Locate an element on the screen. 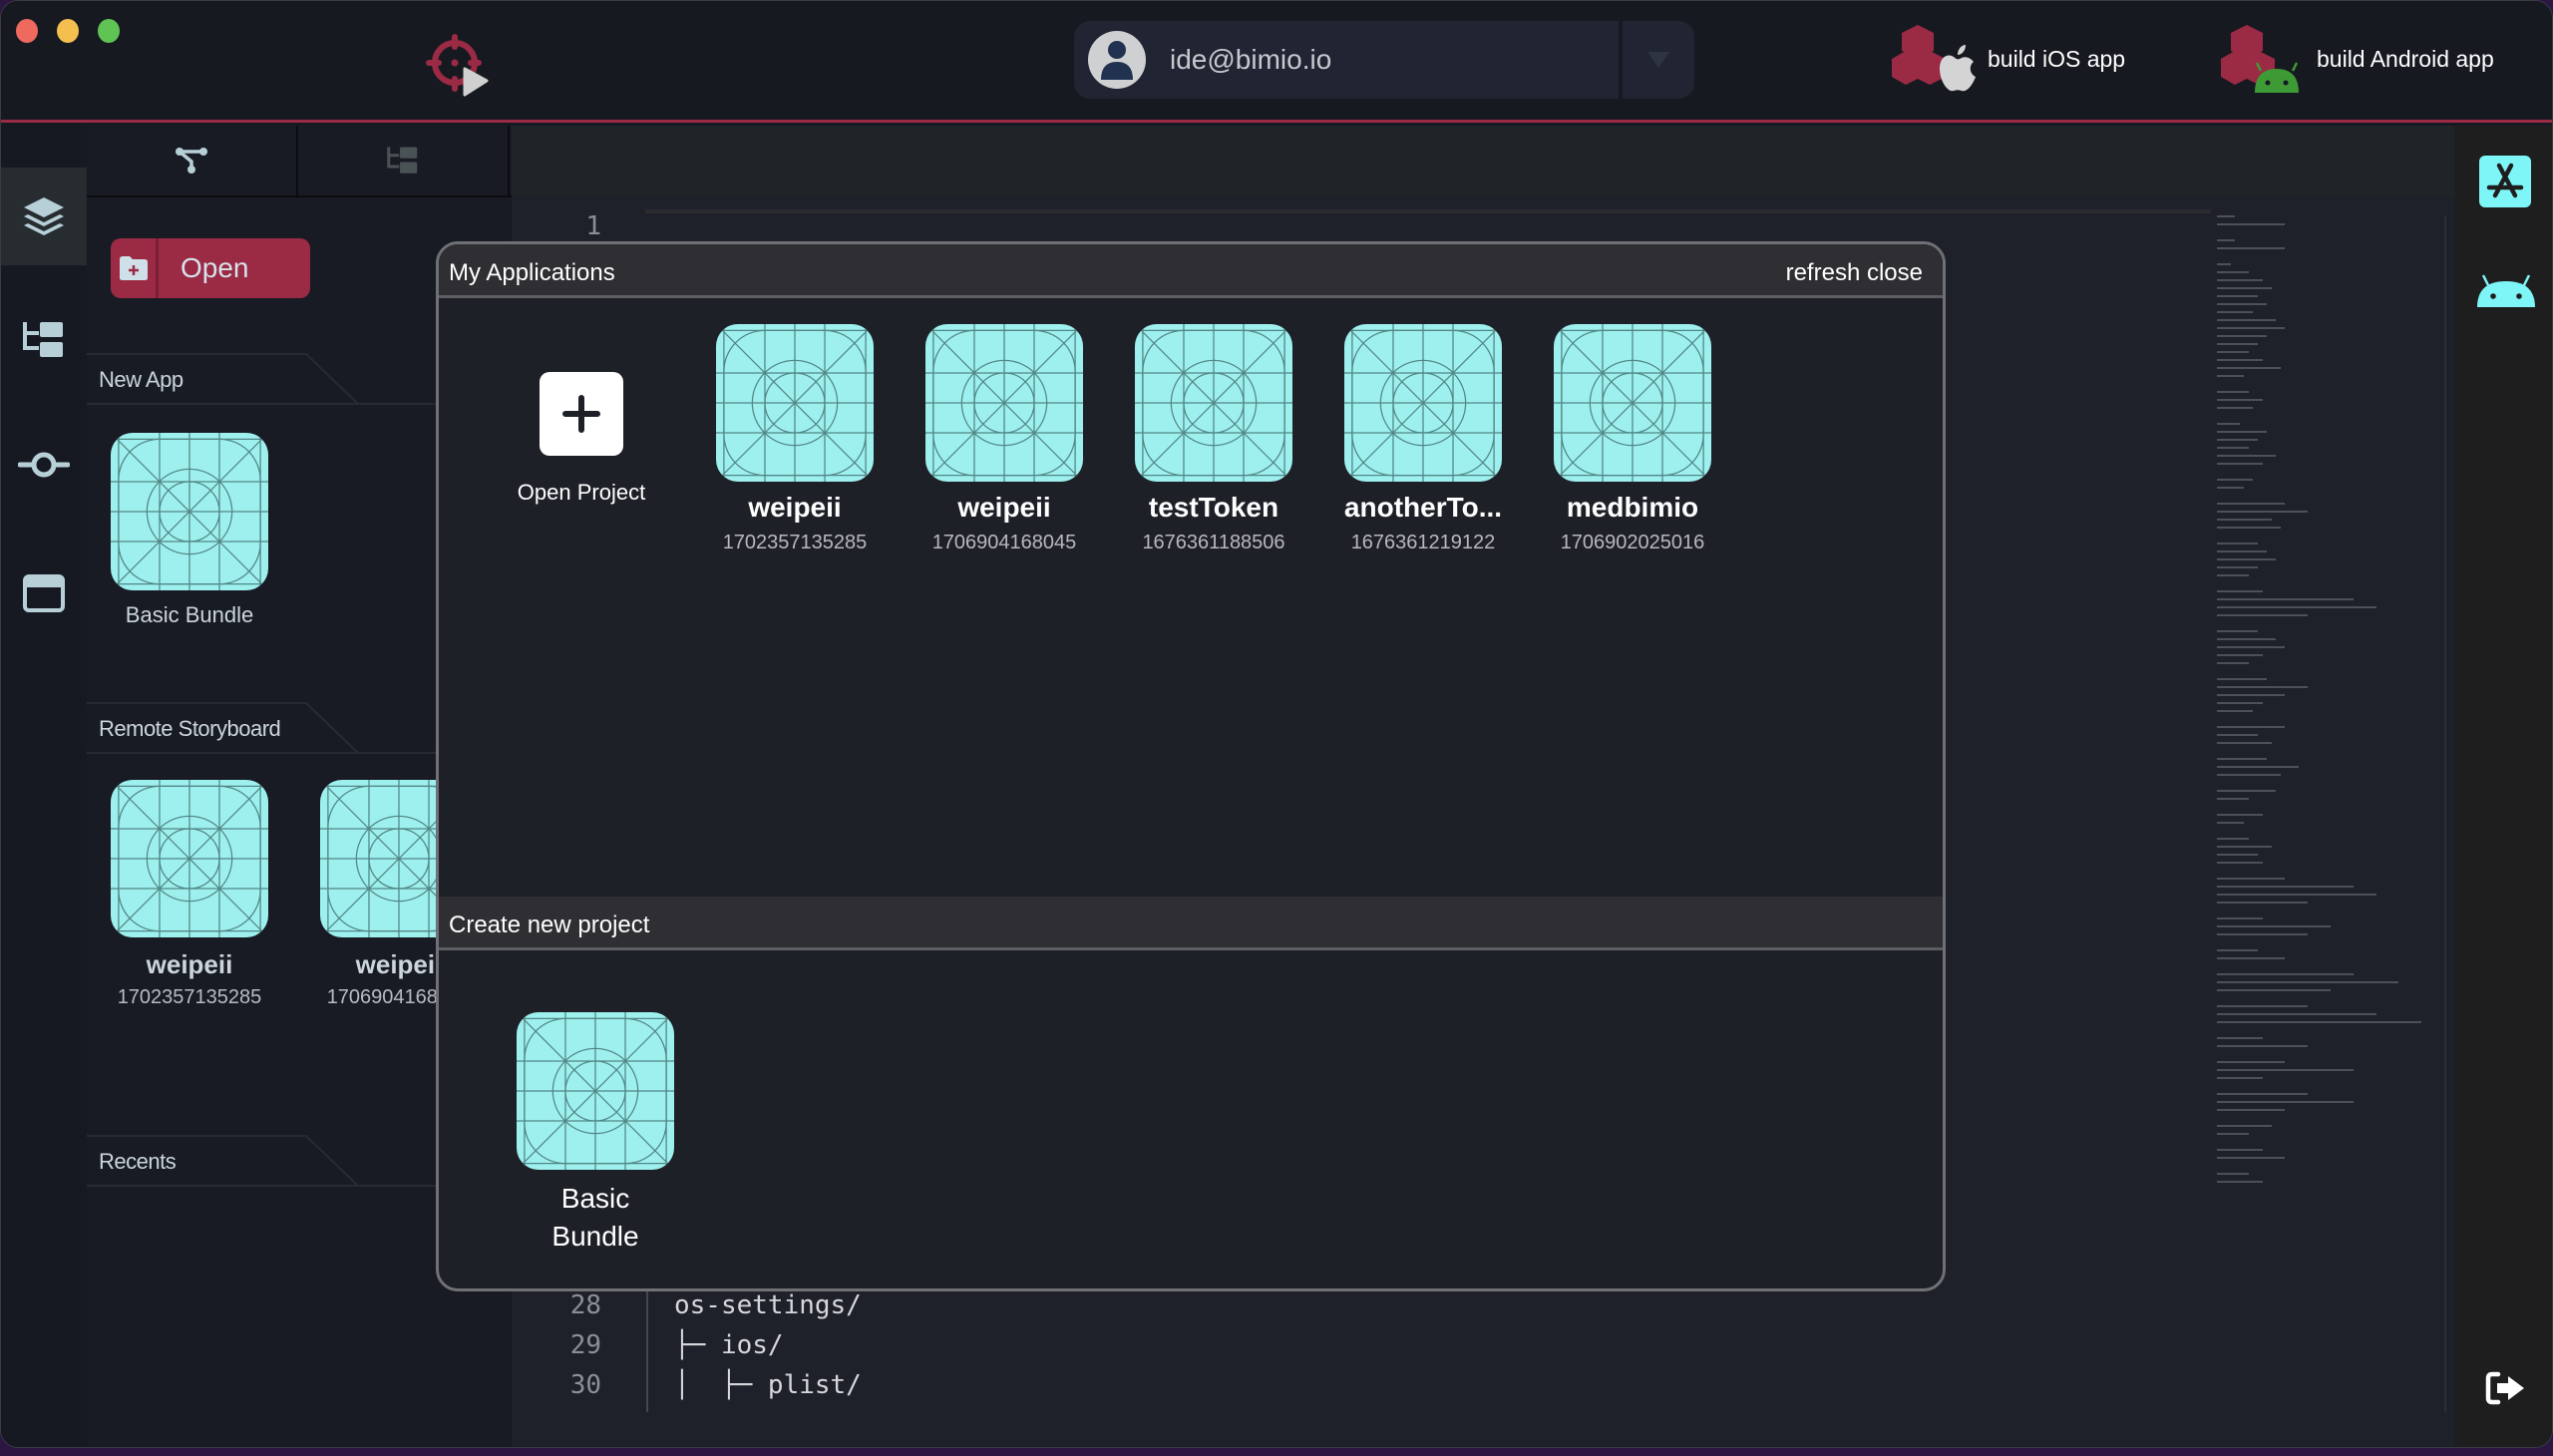 The width and height of the screenshot is (2553, 1456). tile-id: 1702357135285 is located at coordinates (190, 997).